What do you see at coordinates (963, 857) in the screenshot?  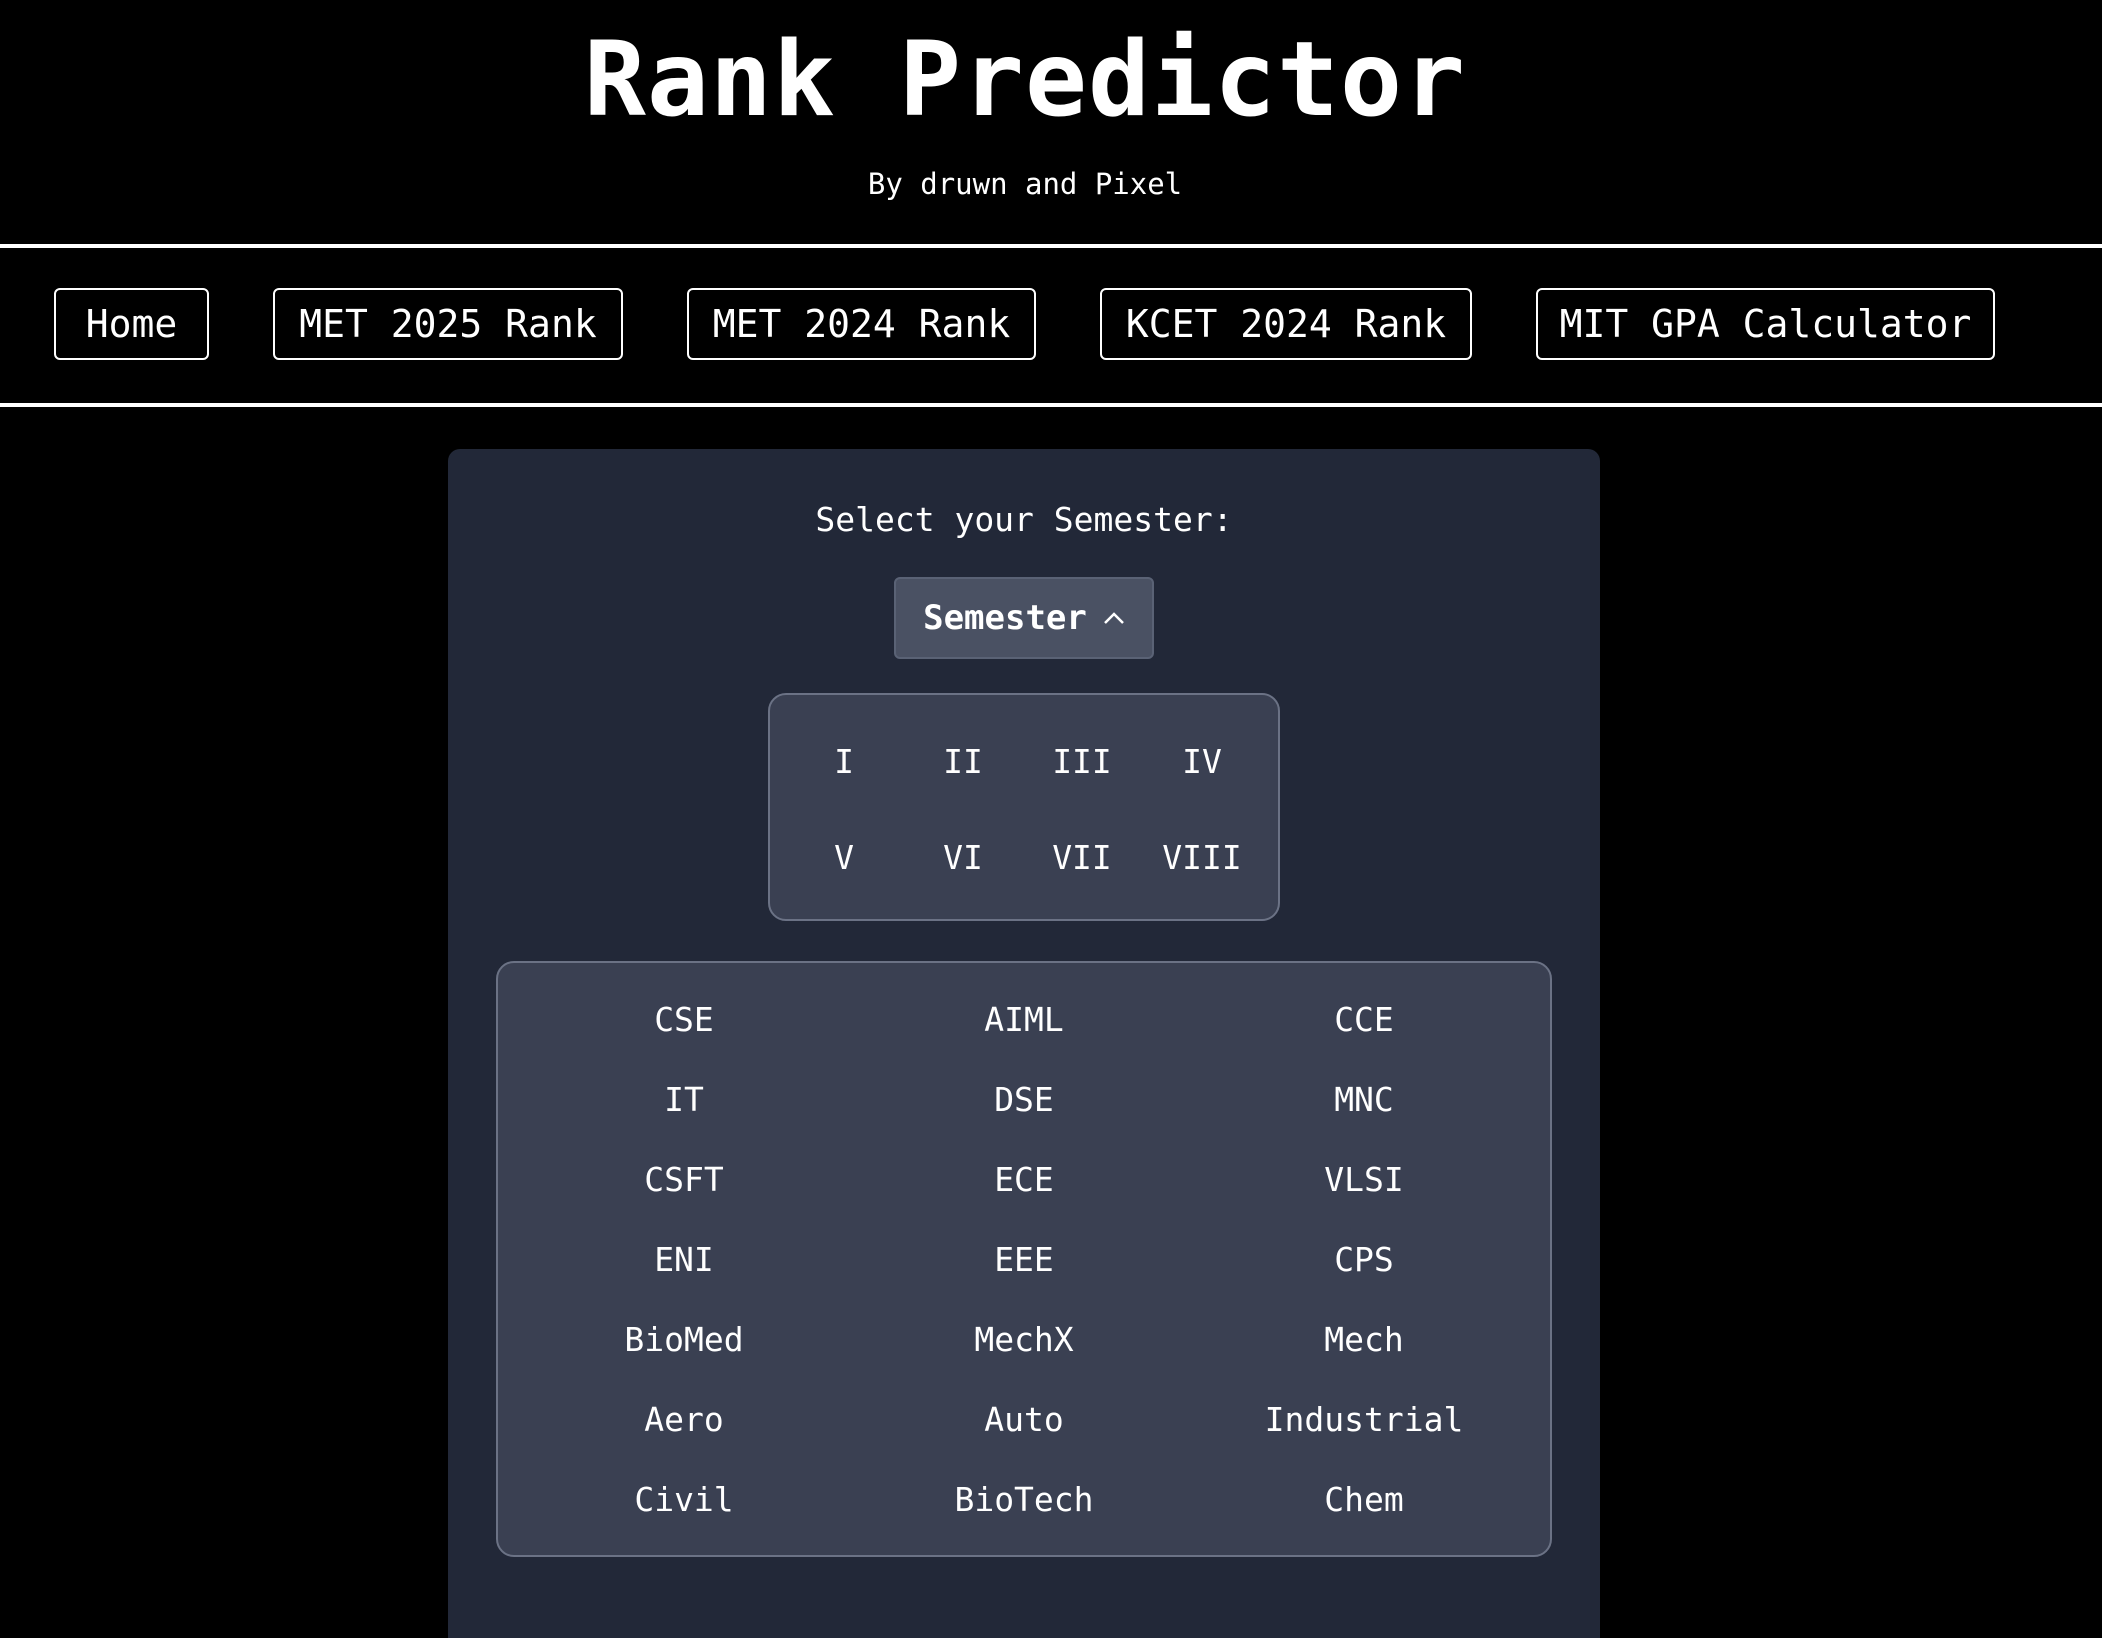 I see `semester-option-vi: VI` at bounding box center [963, 857].